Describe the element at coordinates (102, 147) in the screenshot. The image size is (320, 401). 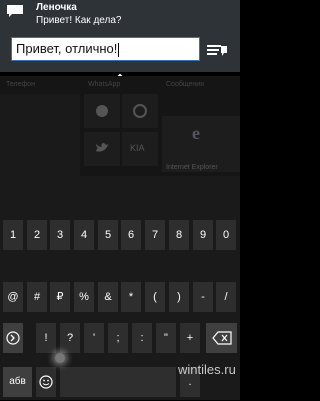
I see `twitter-icon` at that location.